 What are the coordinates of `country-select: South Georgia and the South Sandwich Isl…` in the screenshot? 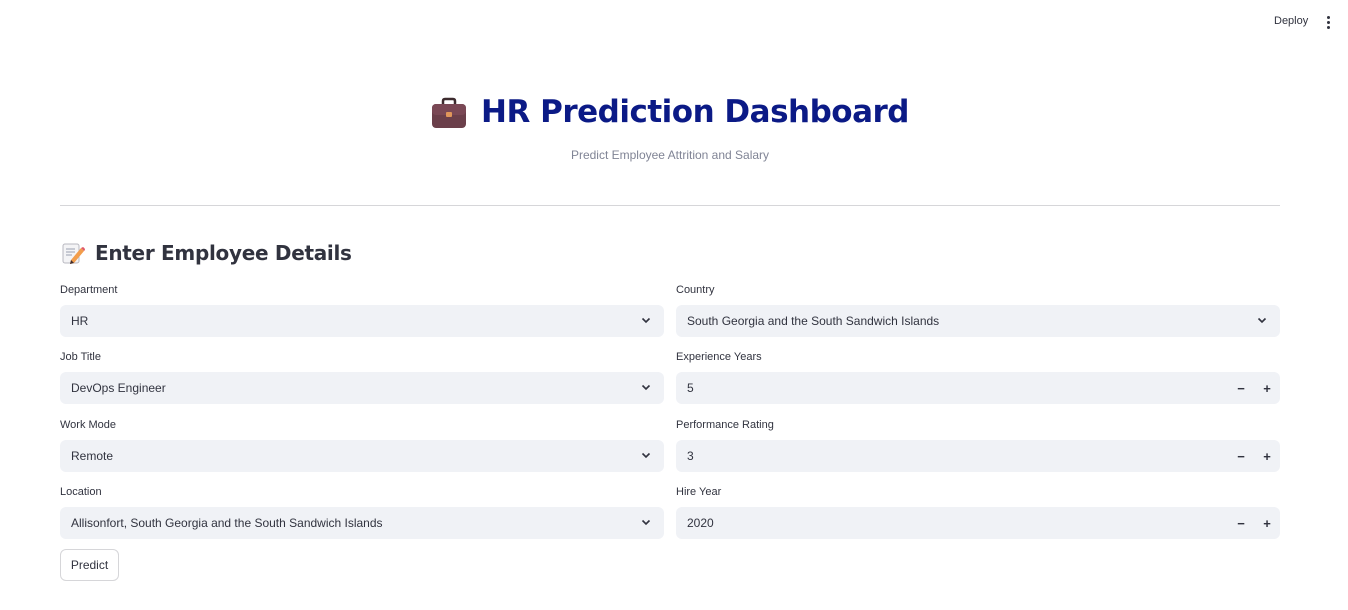 It's located at (978, 321).